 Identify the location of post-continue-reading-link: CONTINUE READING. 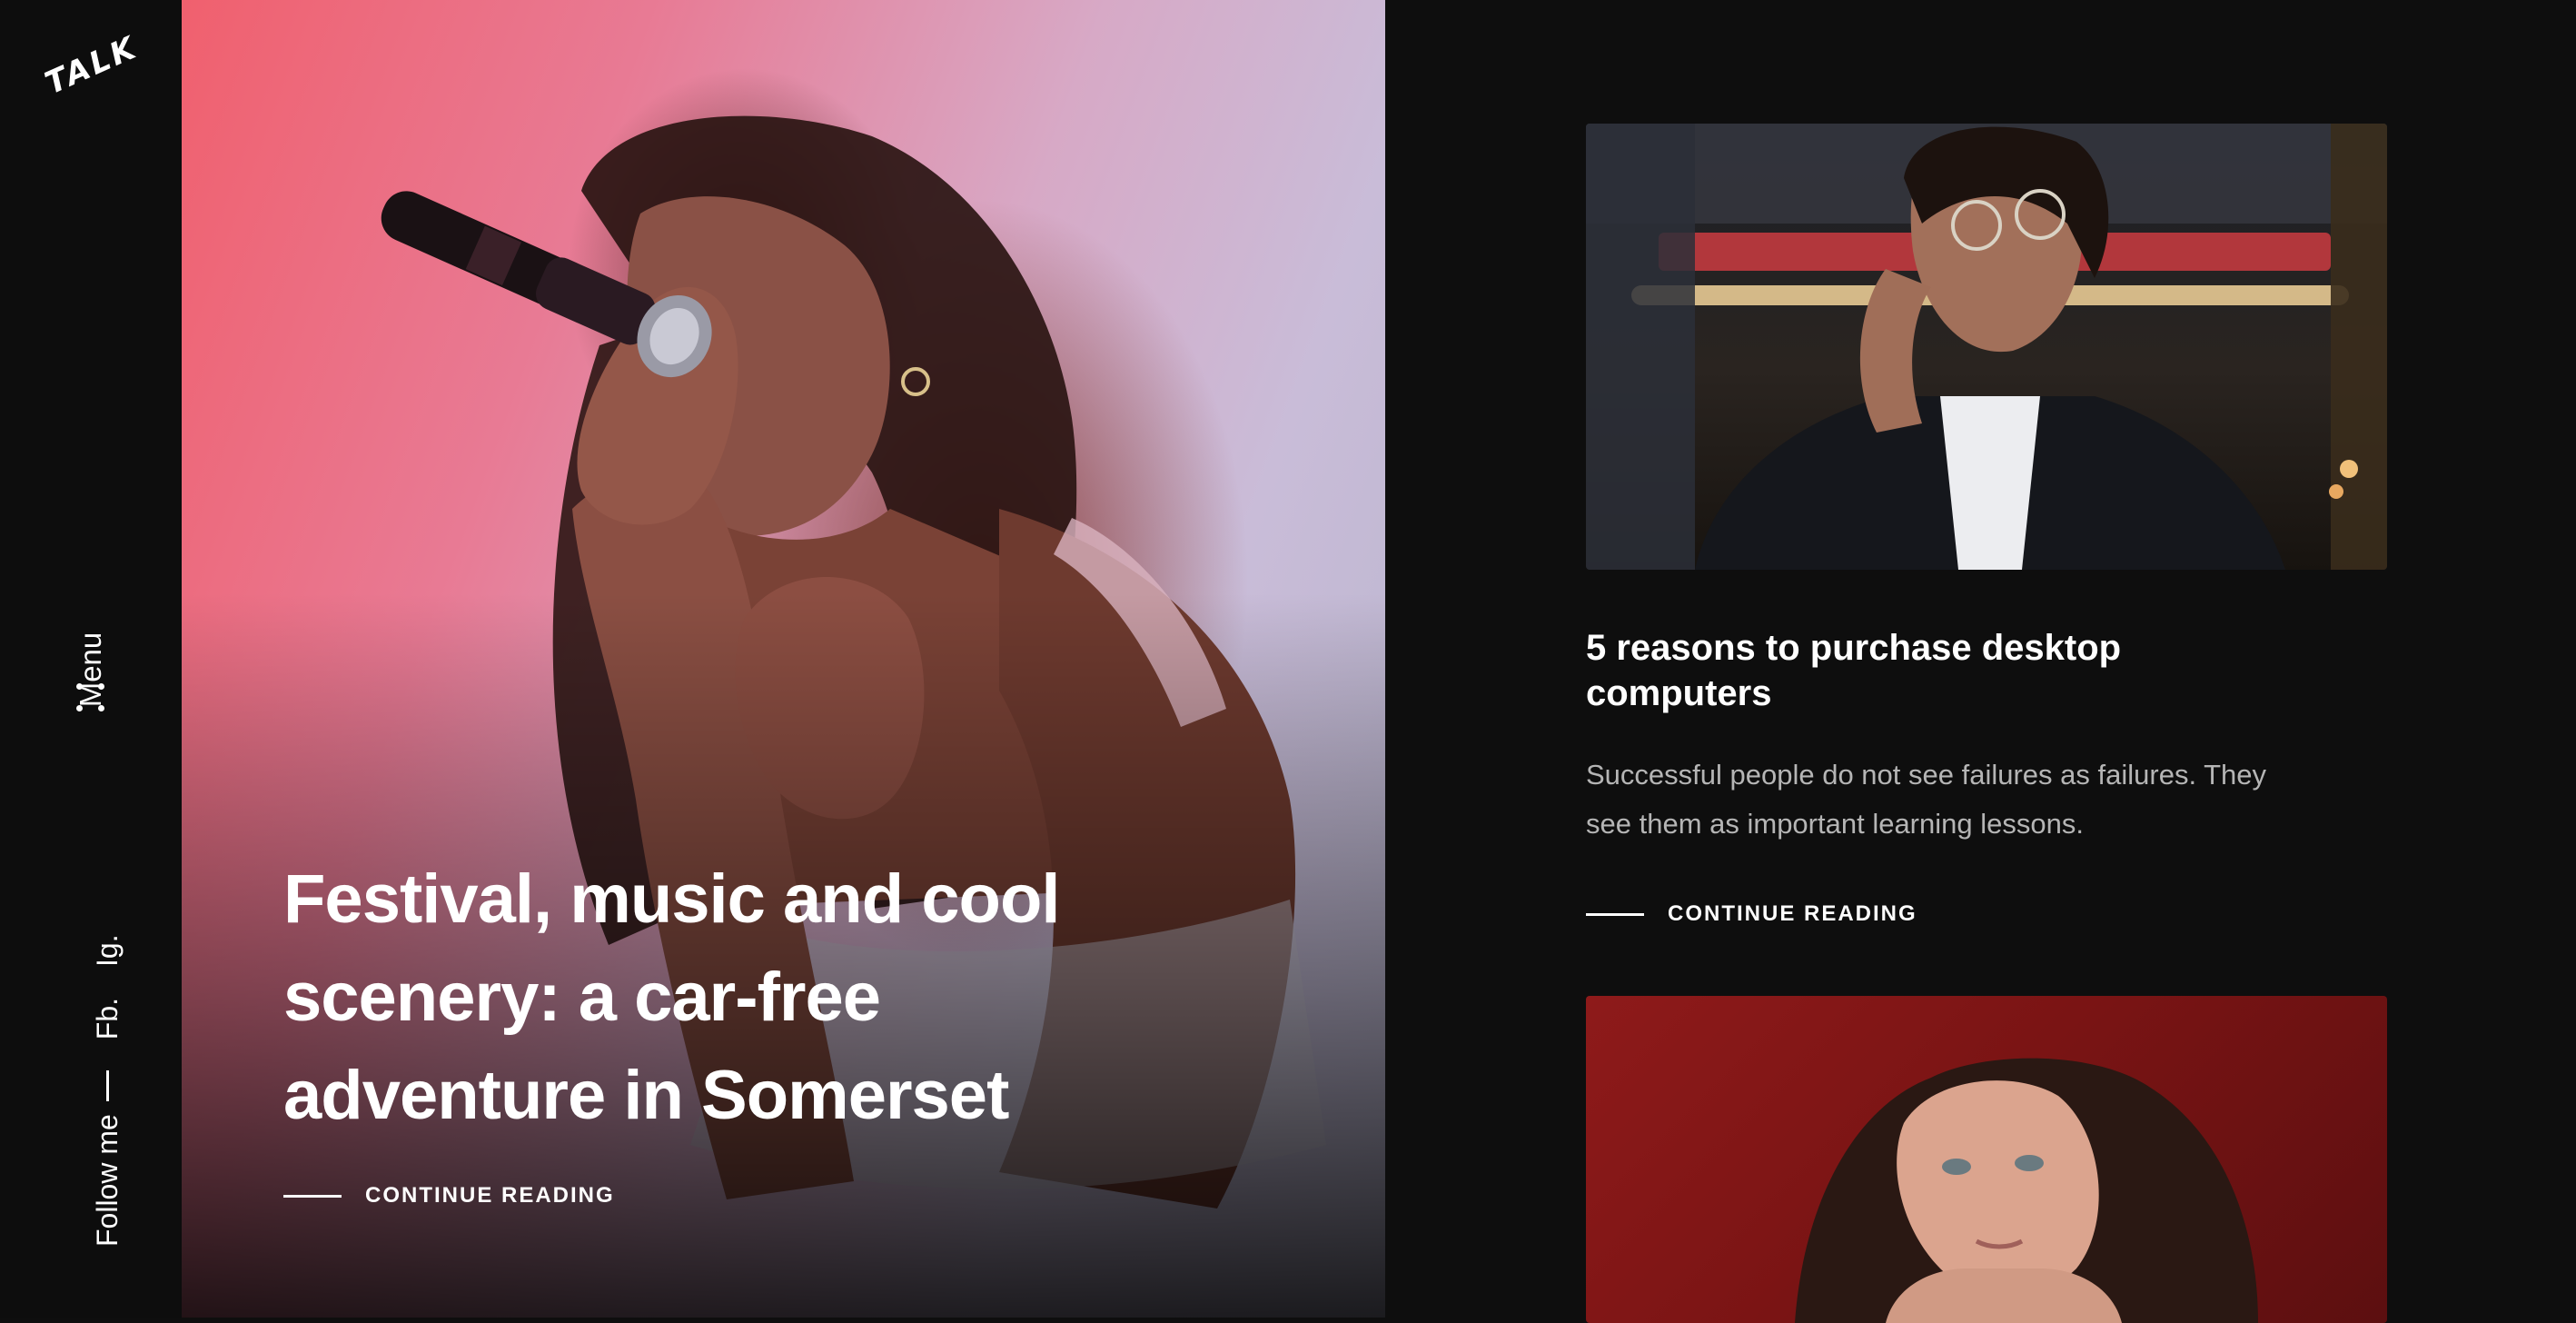
(1751, 914).